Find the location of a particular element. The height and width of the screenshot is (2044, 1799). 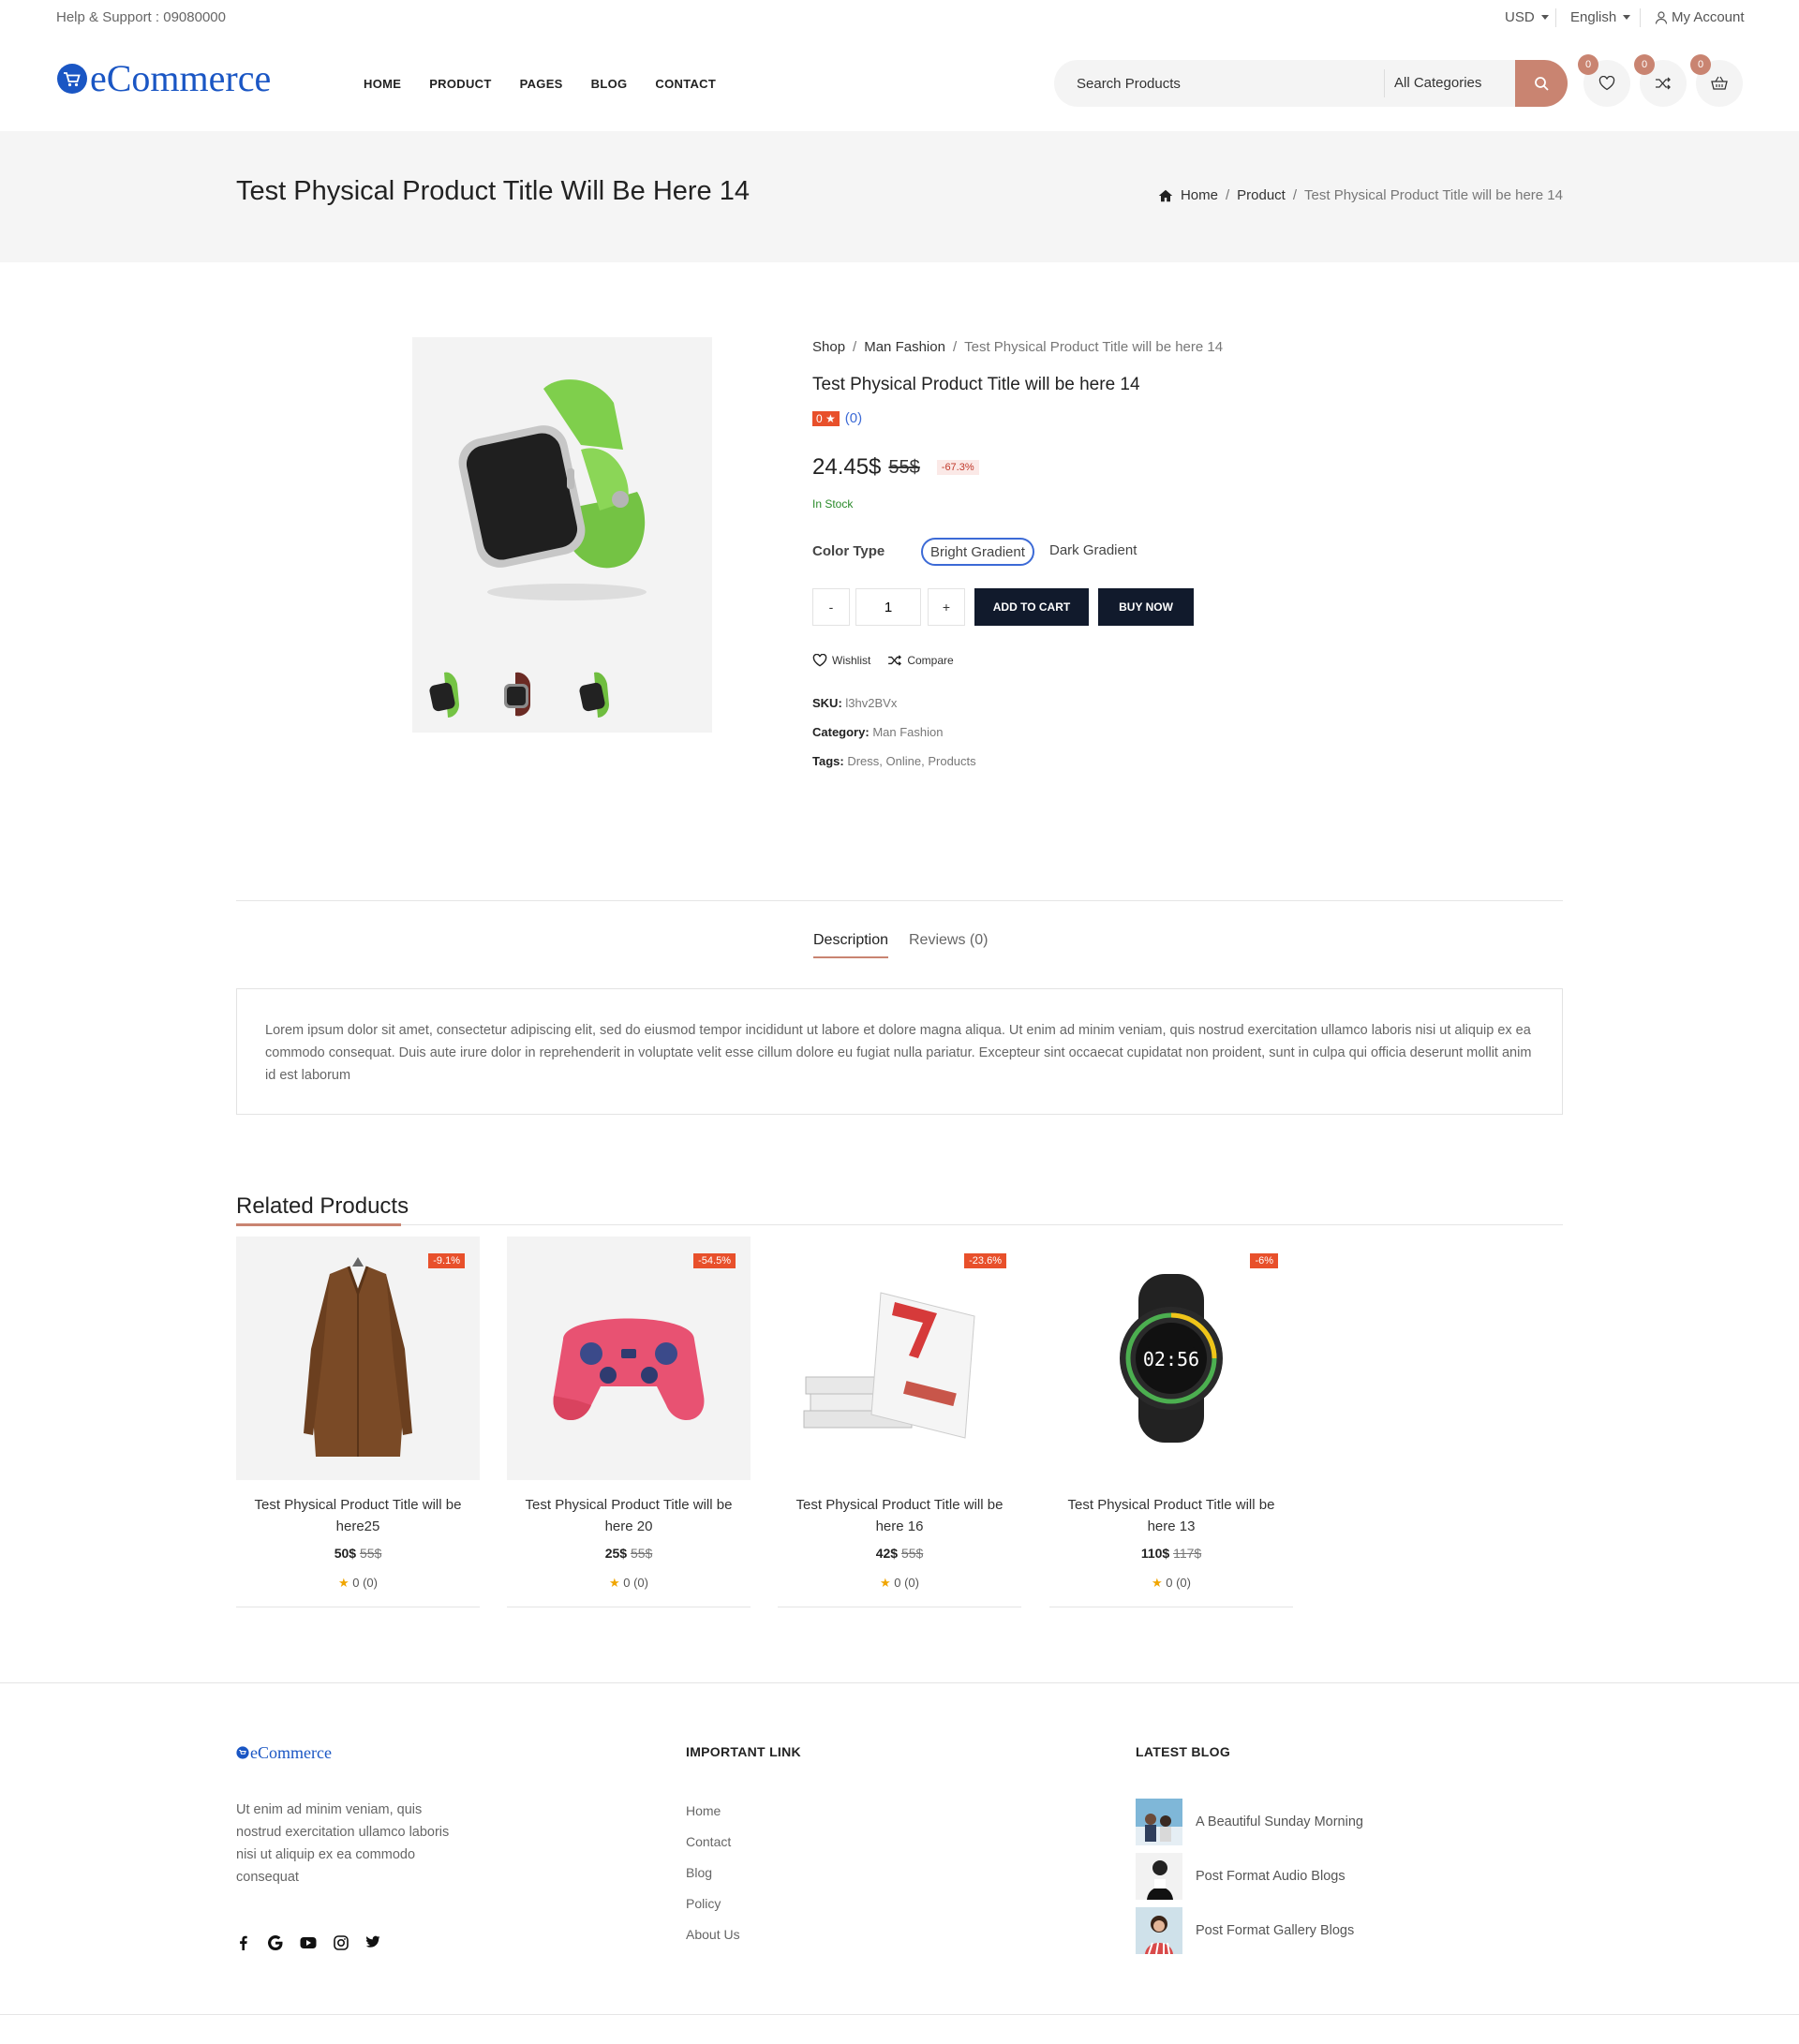

compare-link: Compare is located at coordinates (921, 660).